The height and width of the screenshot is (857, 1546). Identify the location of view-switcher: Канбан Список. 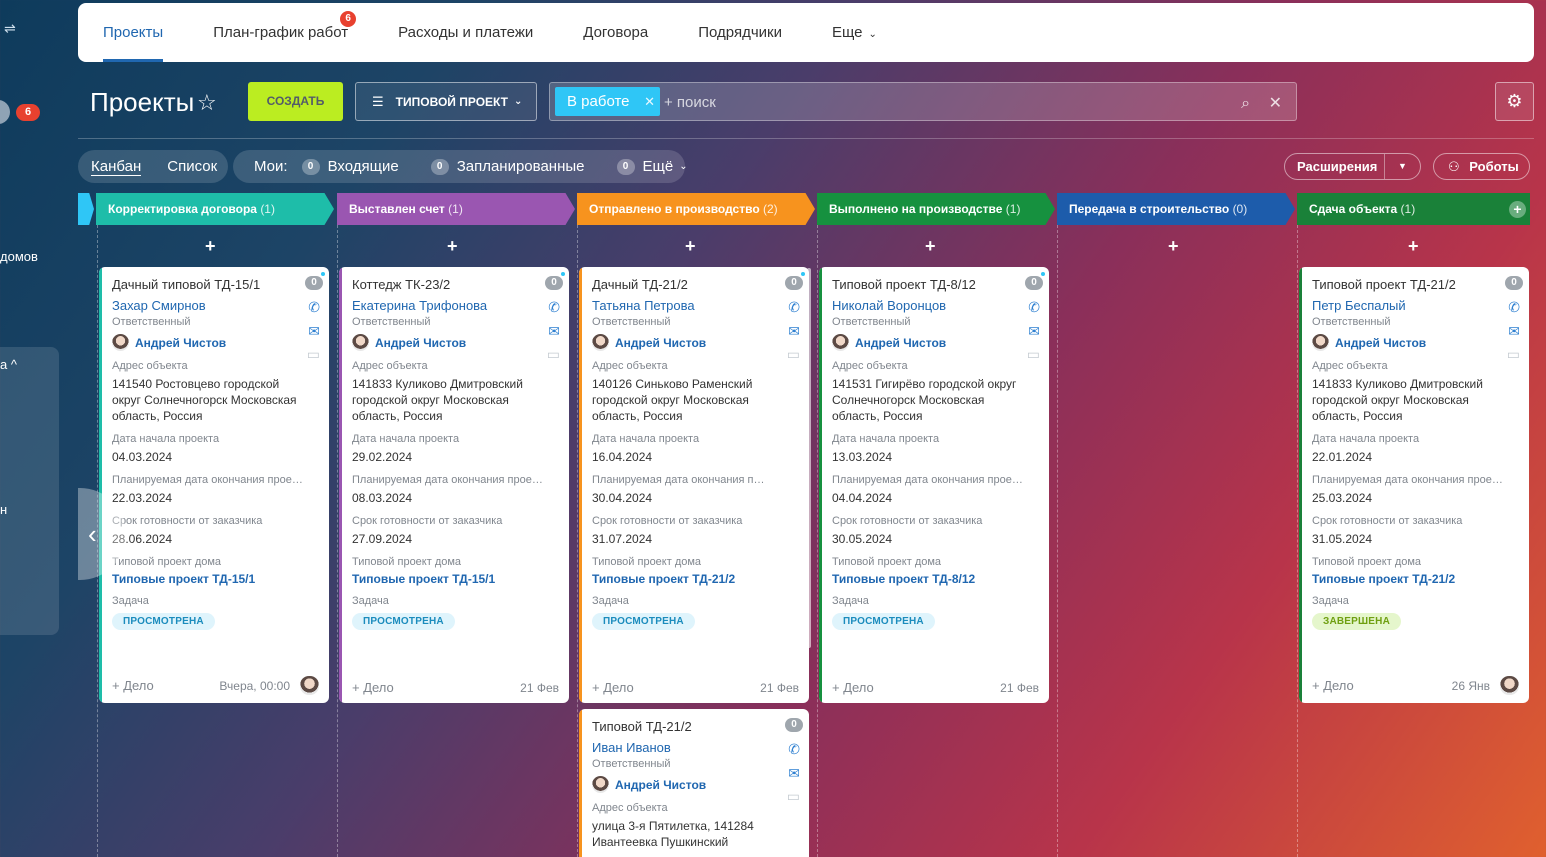
(153, 166).